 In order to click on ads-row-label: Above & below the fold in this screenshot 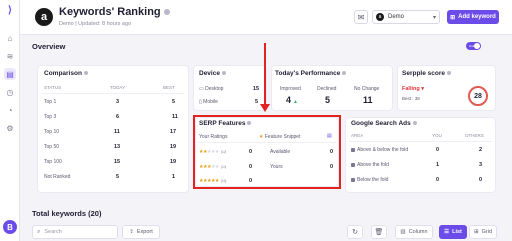, I will do `click(379, 150)`.